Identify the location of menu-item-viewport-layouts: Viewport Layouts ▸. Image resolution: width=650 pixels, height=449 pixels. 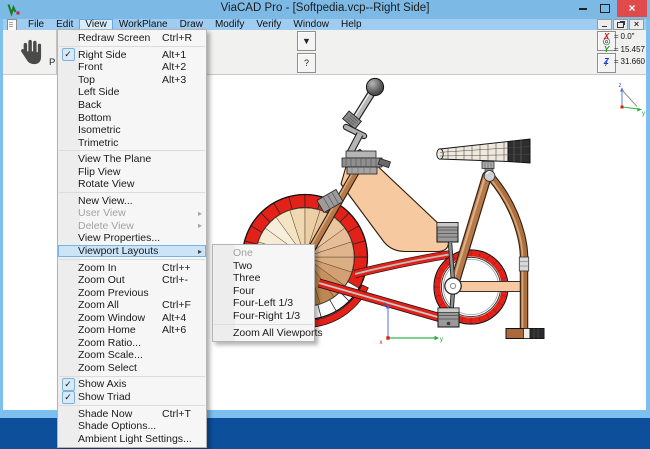
(132, 251).